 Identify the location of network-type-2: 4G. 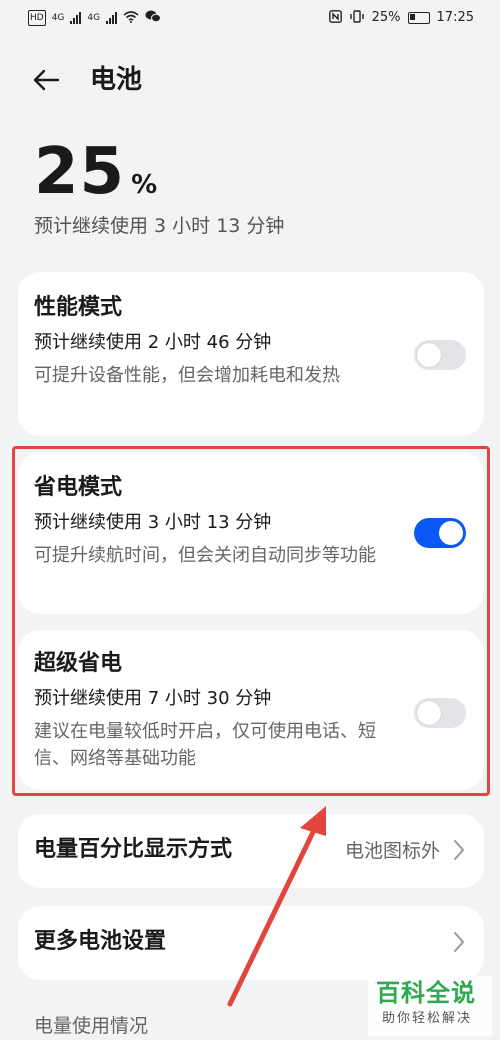
(94, 18).